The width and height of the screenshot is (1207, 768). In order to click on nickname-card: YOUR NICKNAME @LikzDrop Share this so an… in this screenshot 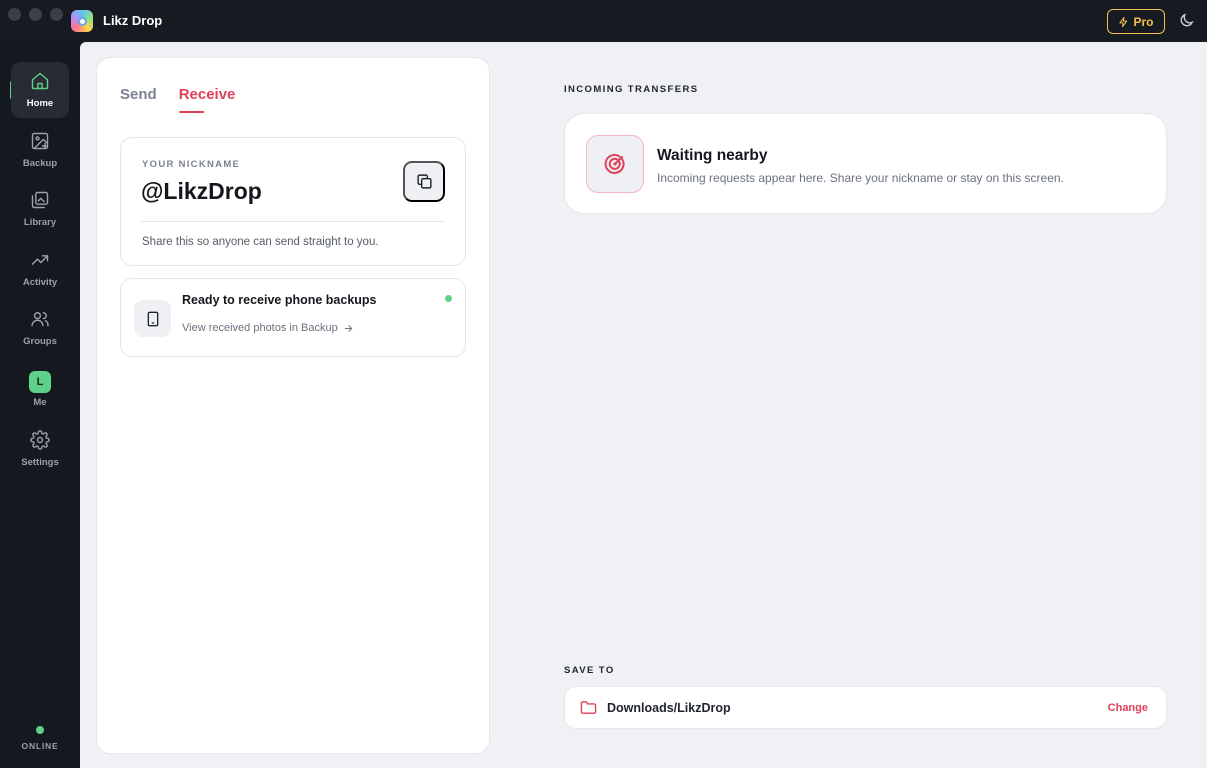, I will do `click(293, 201)`.